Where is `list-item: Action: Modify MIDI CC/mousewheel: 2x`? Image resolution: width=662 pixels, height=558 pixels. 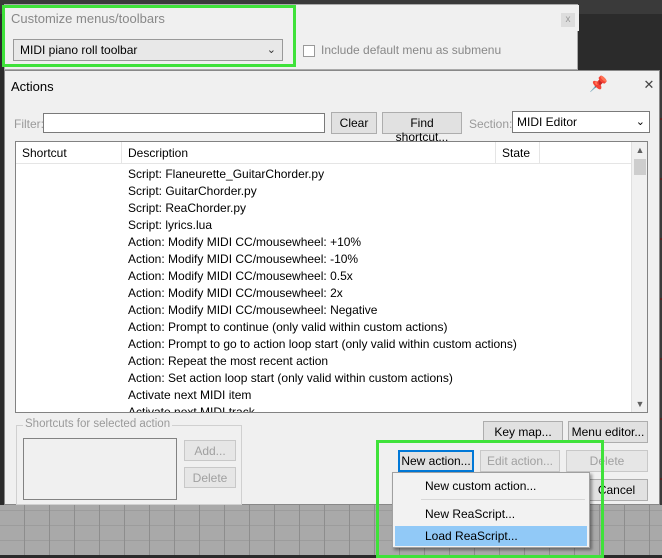 list-item: Action: Modify MIDI CC/mousewheel: 2x is located at coordinates (323, 293).